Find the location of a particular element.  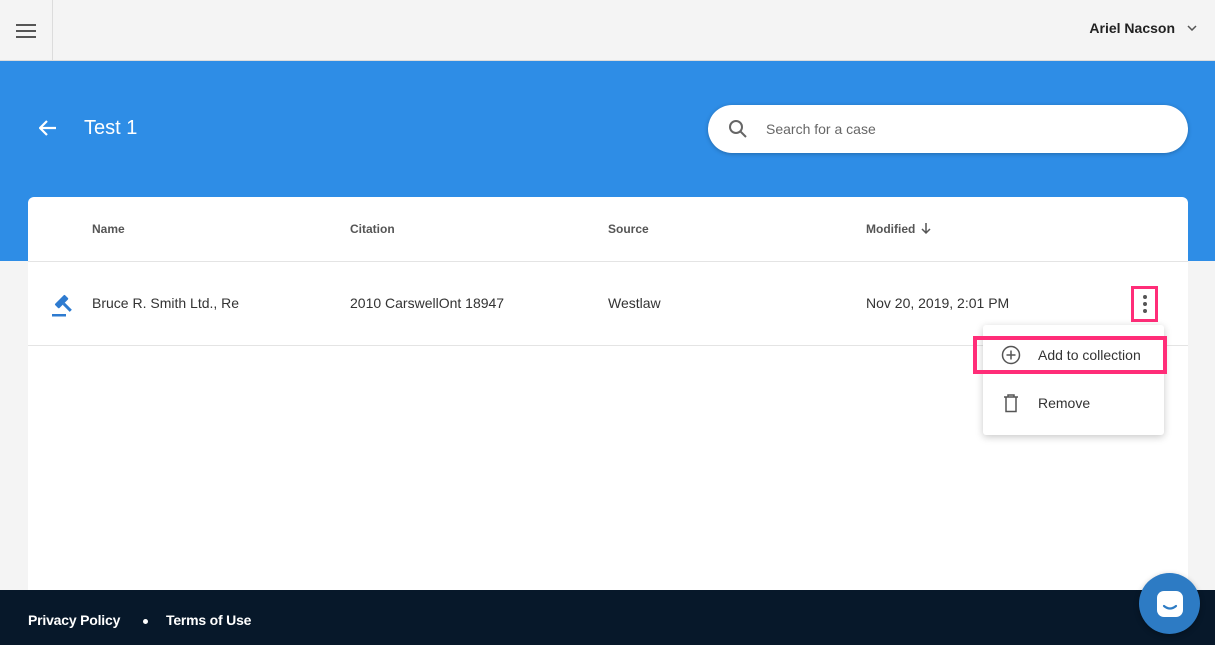

chat-launcher-button is located at coordinates (1169, 603).